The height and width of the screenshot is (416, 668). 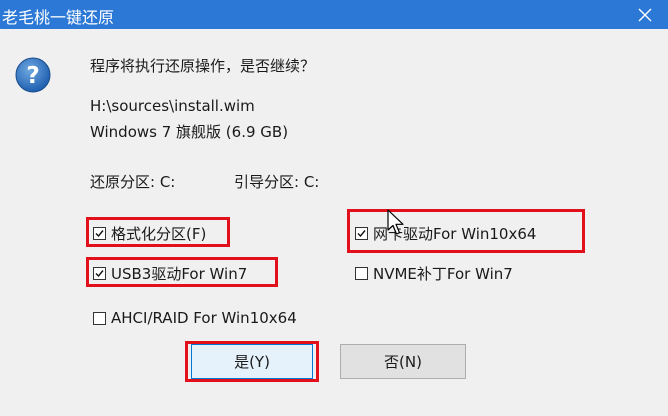 I want to click on close-icon, so click(x=645, y=14).